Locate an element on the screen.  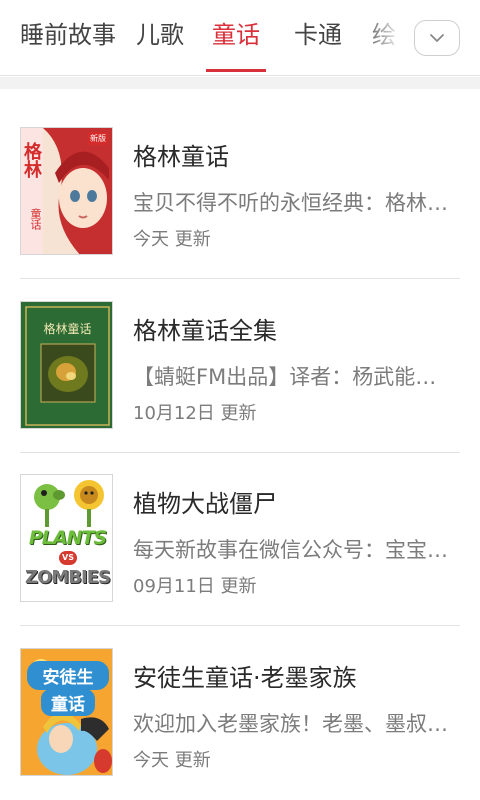
album-description: 每天新故事在微信公众号：宝宝加油 is located at coordinates (293, 550).